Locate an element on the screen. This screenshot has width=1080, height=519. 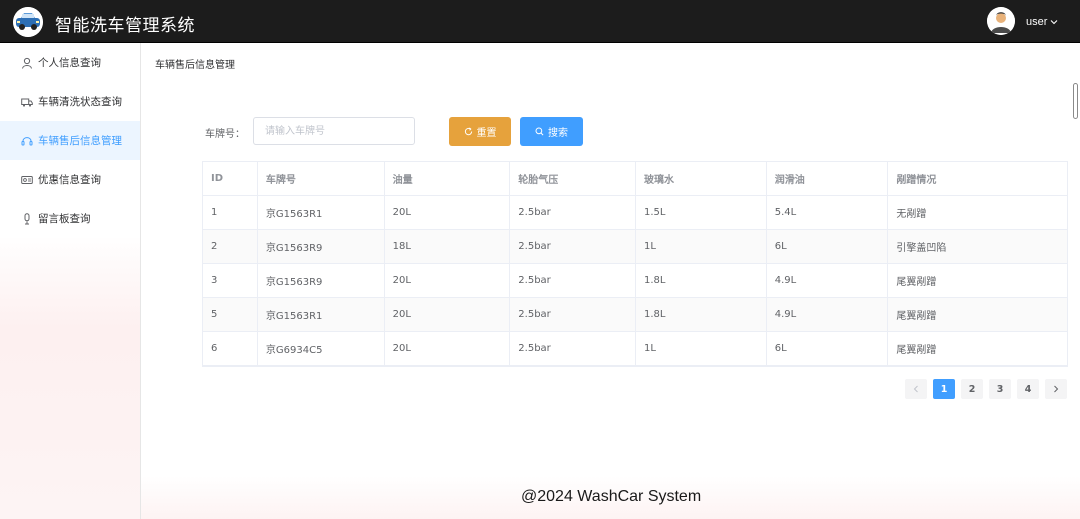
car-logo-icon is located at coordinates (28, 22).